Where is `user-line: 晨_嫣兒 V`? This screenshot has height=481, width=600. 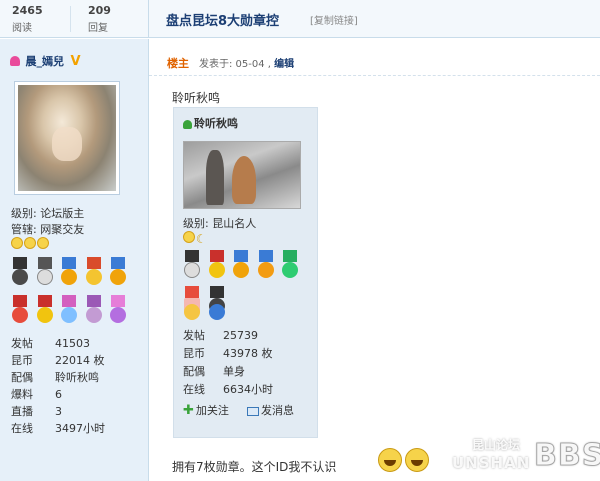 user-line: 晨_嫣兒 V is located at coordinates (45, 61).